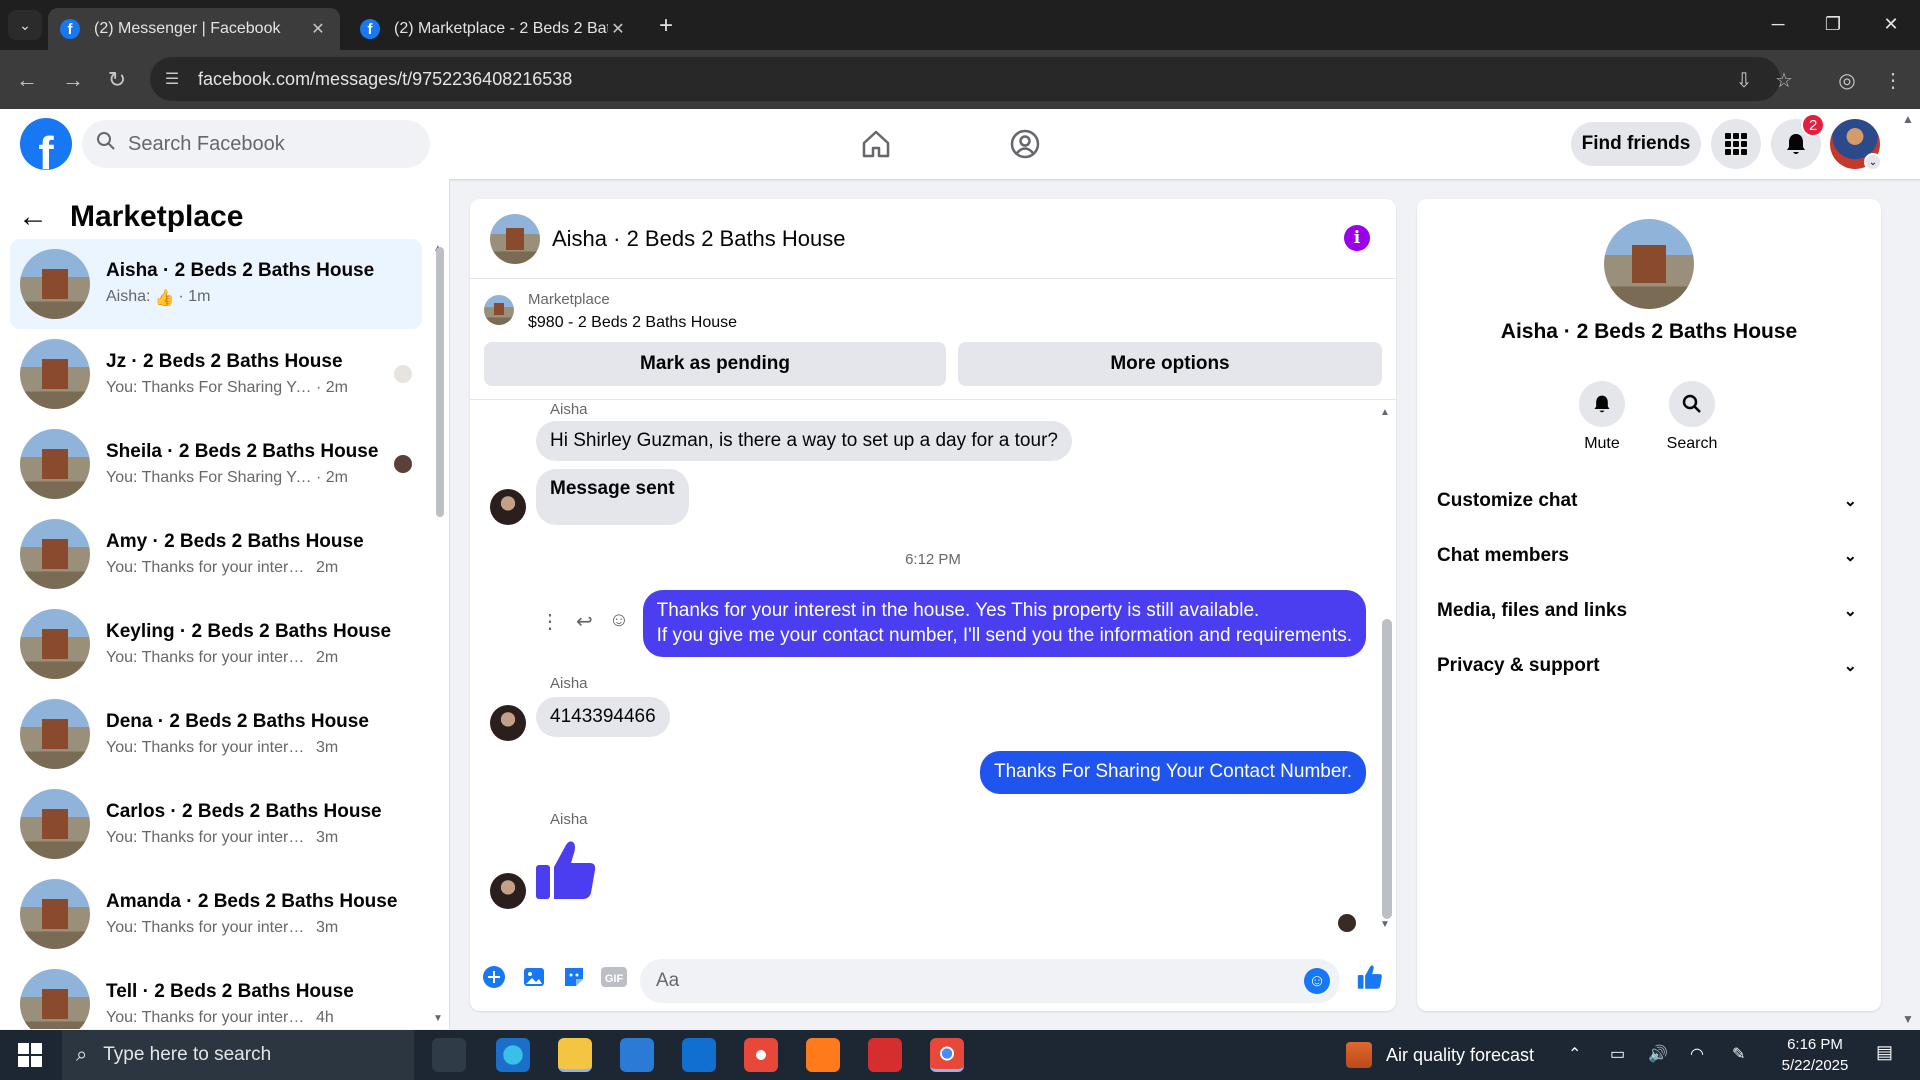 The height and width of the screenshot is (1080, 1920). I want to click on home-icon, so click(876, 144).